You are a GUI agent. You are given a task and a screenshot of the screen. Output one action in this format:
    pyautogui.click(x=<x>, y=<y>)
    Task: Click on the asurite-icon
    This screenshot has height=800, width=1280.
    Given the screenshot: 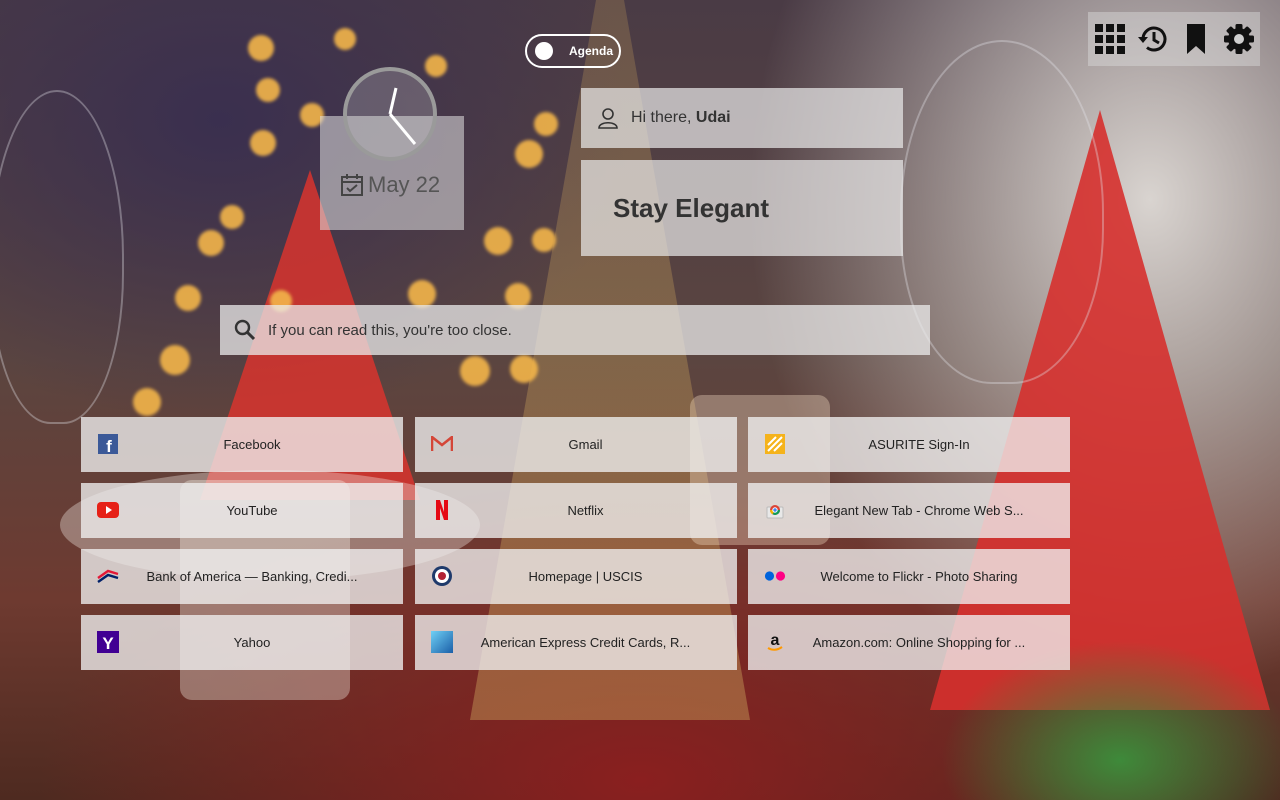 What is the action you would take?
    pyautogui.click(x=775, y=444)
    